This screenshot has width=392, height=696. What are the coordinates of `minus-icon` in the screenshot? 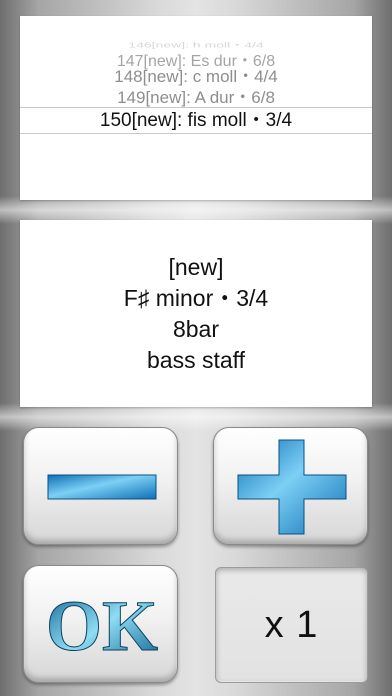 It's located at (102, 487).